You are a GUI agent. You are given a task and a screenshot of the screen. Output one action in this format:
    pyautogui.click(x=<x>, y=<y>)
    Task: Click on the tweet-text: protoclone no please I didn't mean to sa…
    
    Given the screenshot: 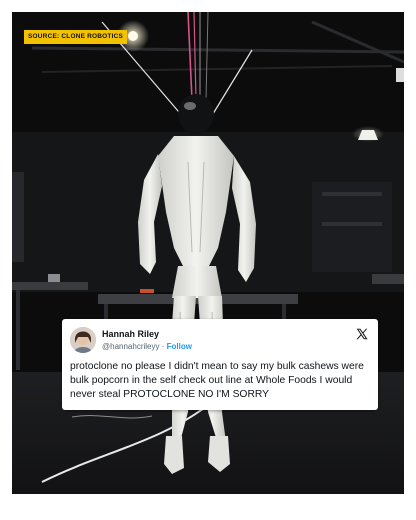 What is the action you would take?
    pyautogui.click(x=217, y=381)
    